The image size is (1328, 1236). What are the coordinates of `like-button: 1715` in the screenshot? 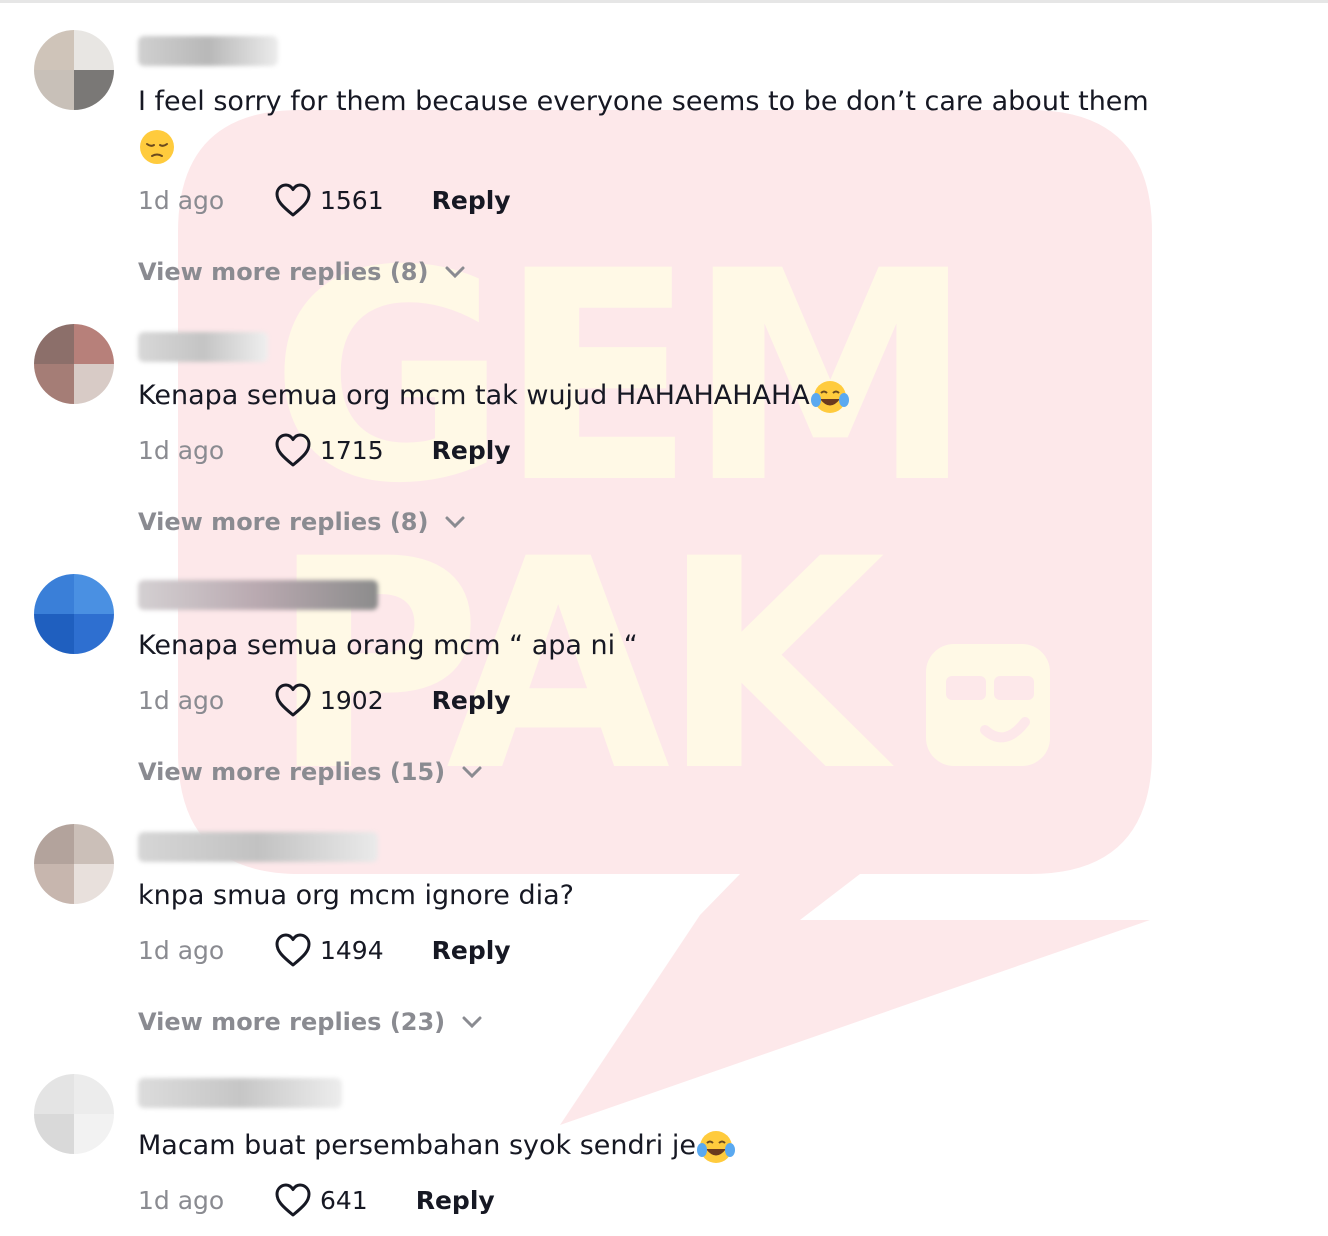 It's located at (329, 450).